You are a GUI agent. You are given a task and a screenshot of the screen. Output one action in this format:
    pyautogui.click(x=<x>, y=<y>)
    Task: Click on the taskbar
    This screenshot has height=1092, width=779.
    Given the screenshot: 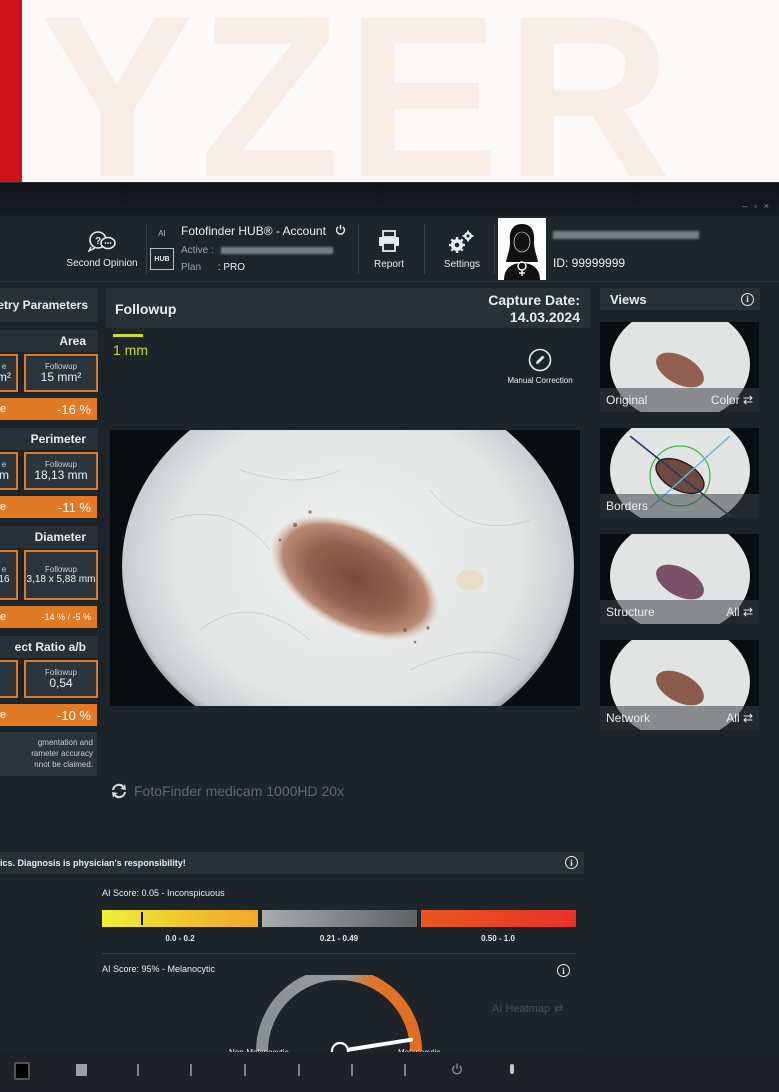 What is the action you would take?
    pyautogui.click(x=389, y=1072)
    